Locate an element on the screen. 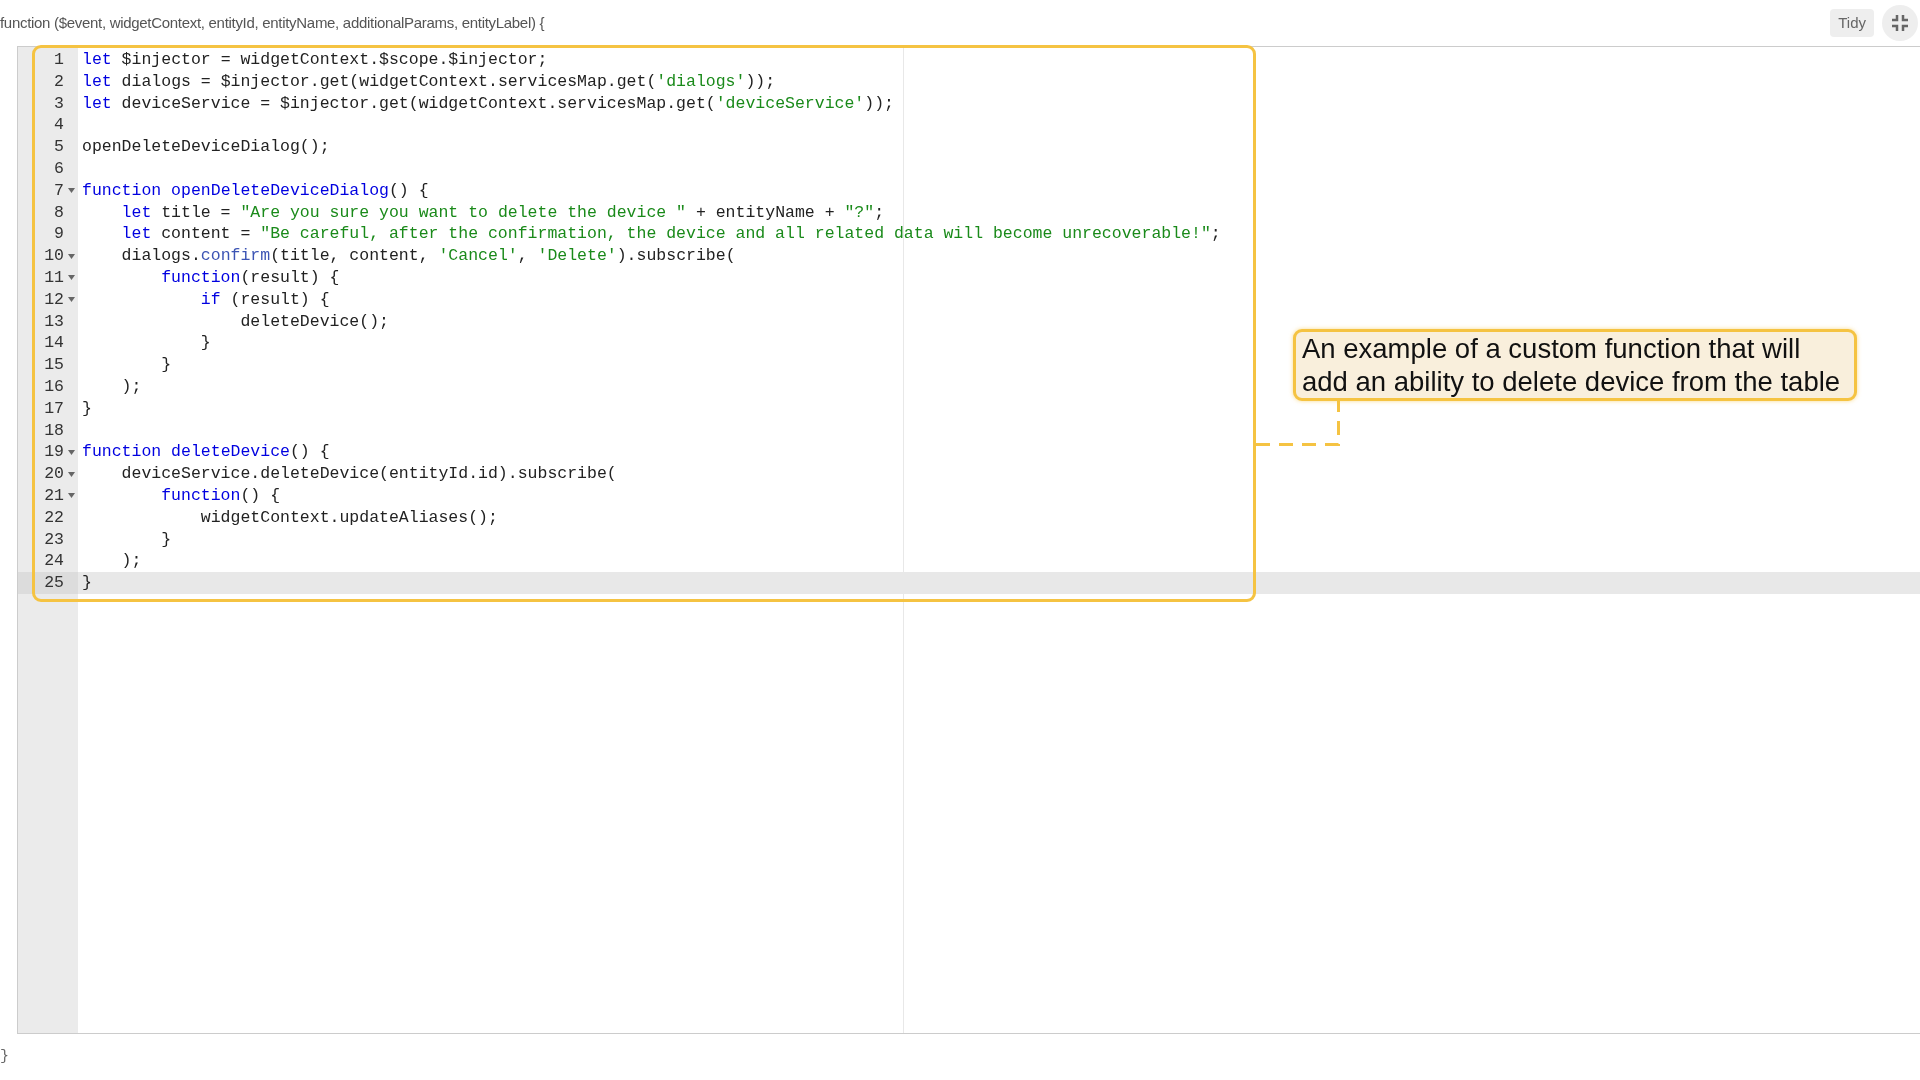  code-line: openDeleteDeviceDialog(); is located at coordinates (206, 147).